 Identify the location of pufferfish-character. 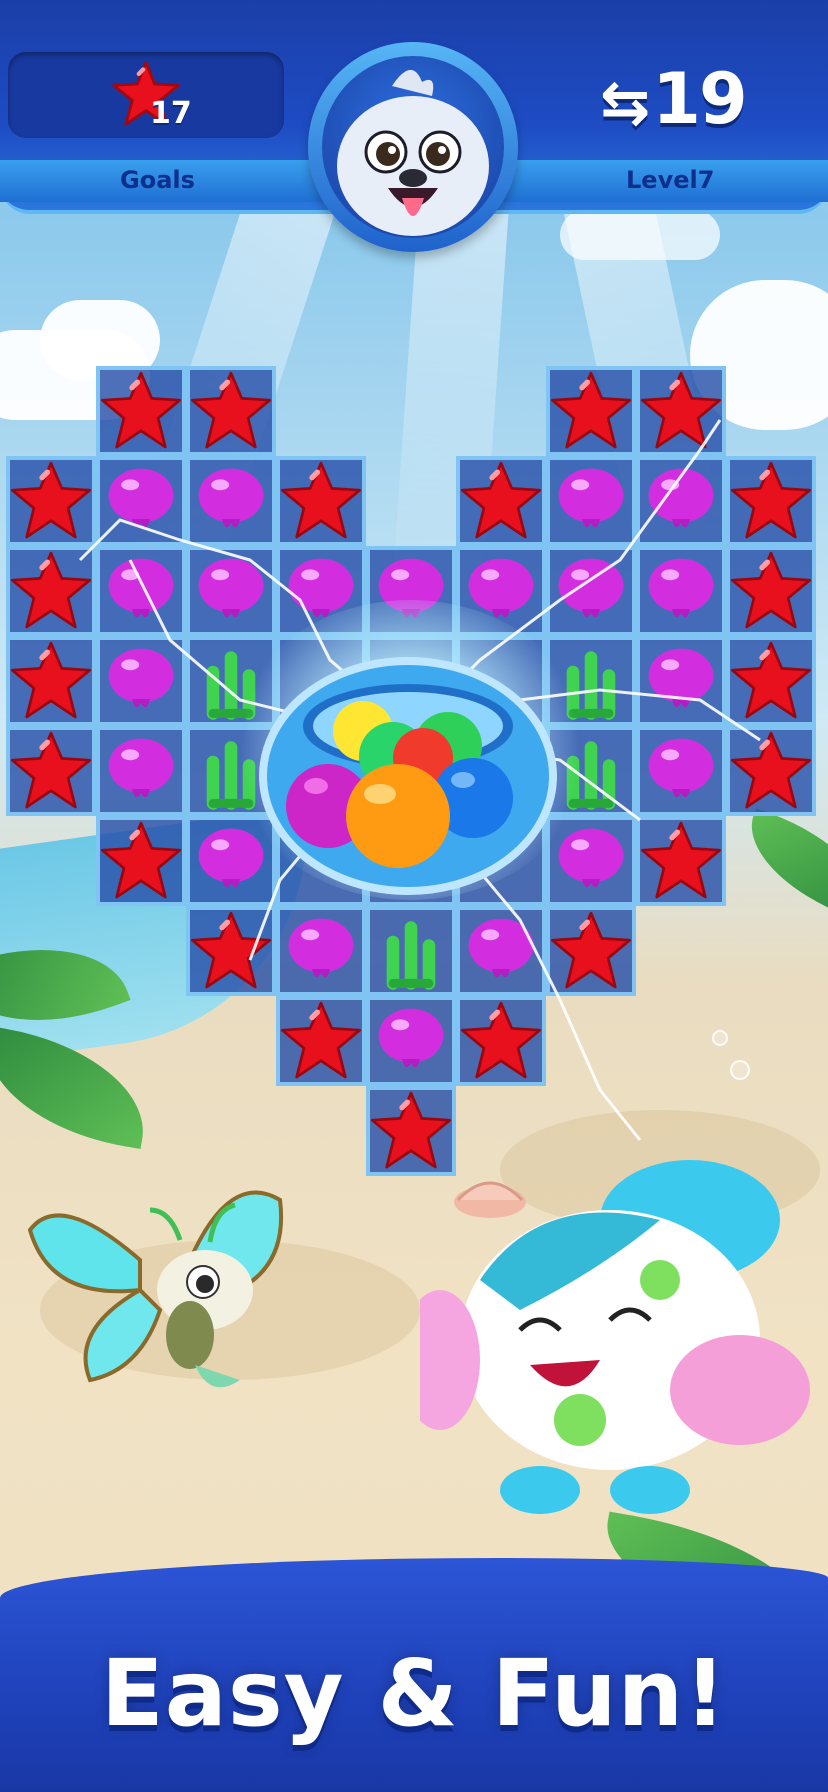
(615, 1337).